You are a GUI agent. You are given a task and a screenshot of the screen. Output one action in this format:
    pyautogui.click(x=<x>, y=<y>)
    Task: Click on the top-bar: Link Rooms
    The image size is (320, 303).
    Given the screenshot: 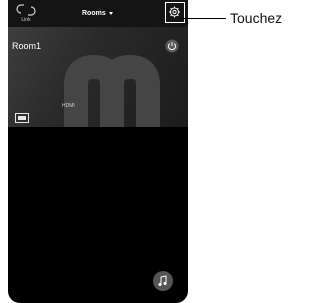 What is the action you would take?
    pyautogui.click(x=98, y=13)
    